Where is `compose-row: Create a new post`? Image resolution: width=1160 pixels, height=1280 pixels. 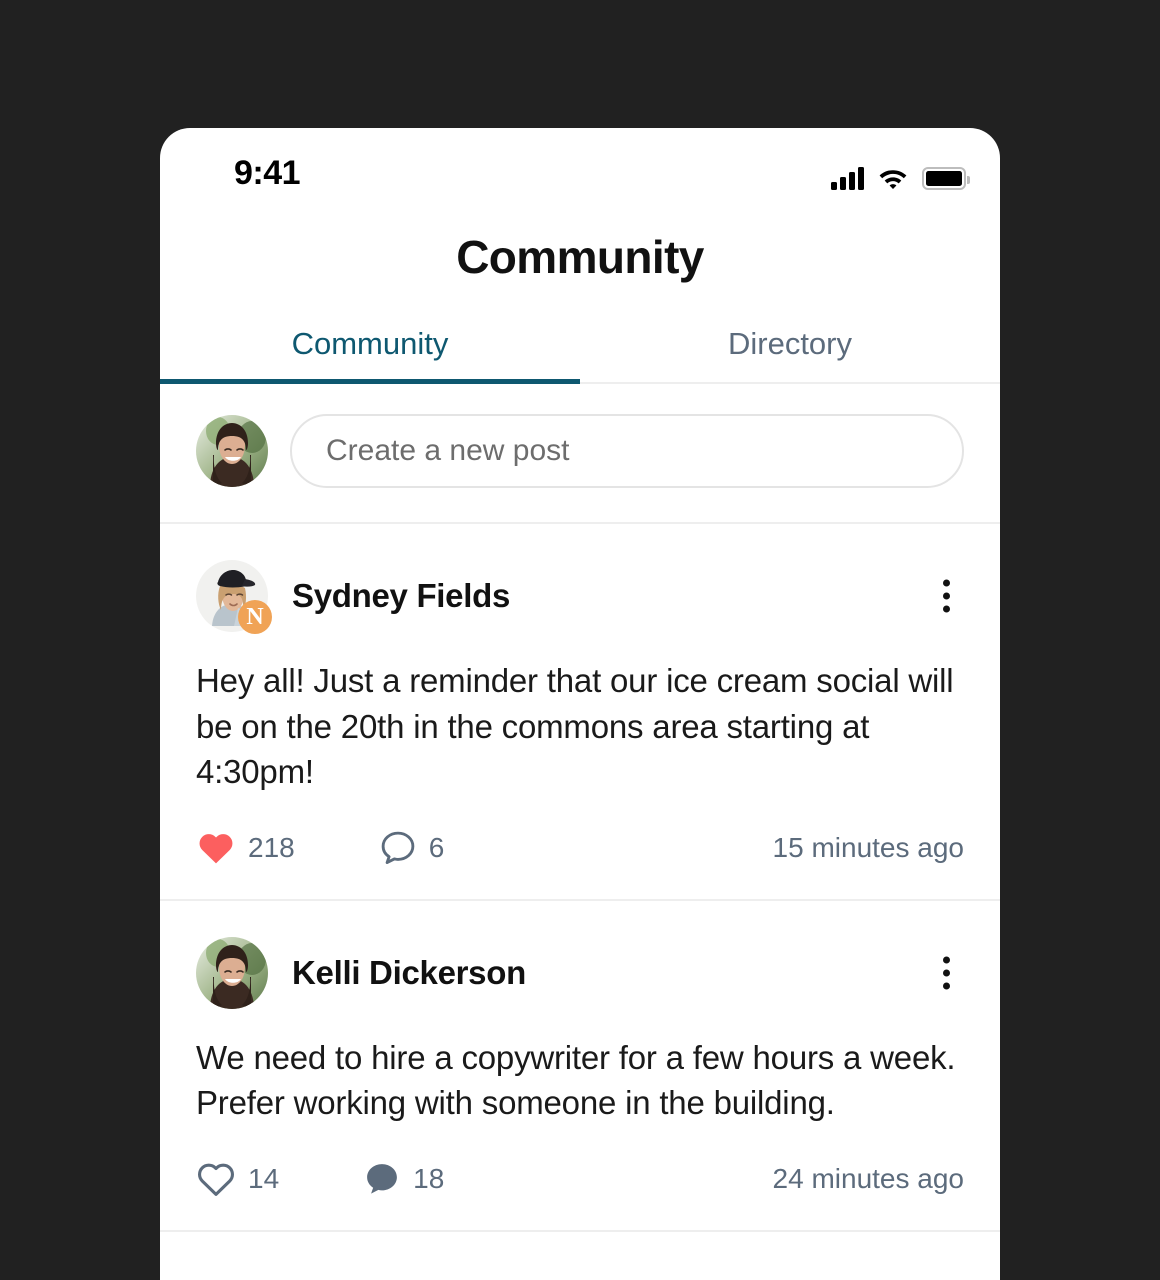 compose-row: Create a new post is located at coordinates (580, 454).